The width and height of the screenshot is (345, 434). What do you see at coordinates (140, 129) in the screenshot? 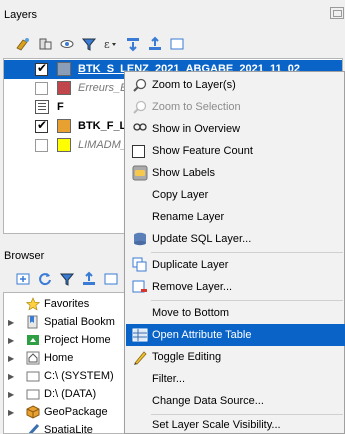
I see `overview-icon` at bounding box center [140, 129].